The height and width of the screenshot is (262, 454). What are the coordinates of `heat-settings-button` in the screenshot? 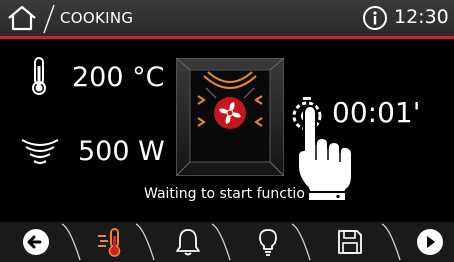 It's located at (112, 242).